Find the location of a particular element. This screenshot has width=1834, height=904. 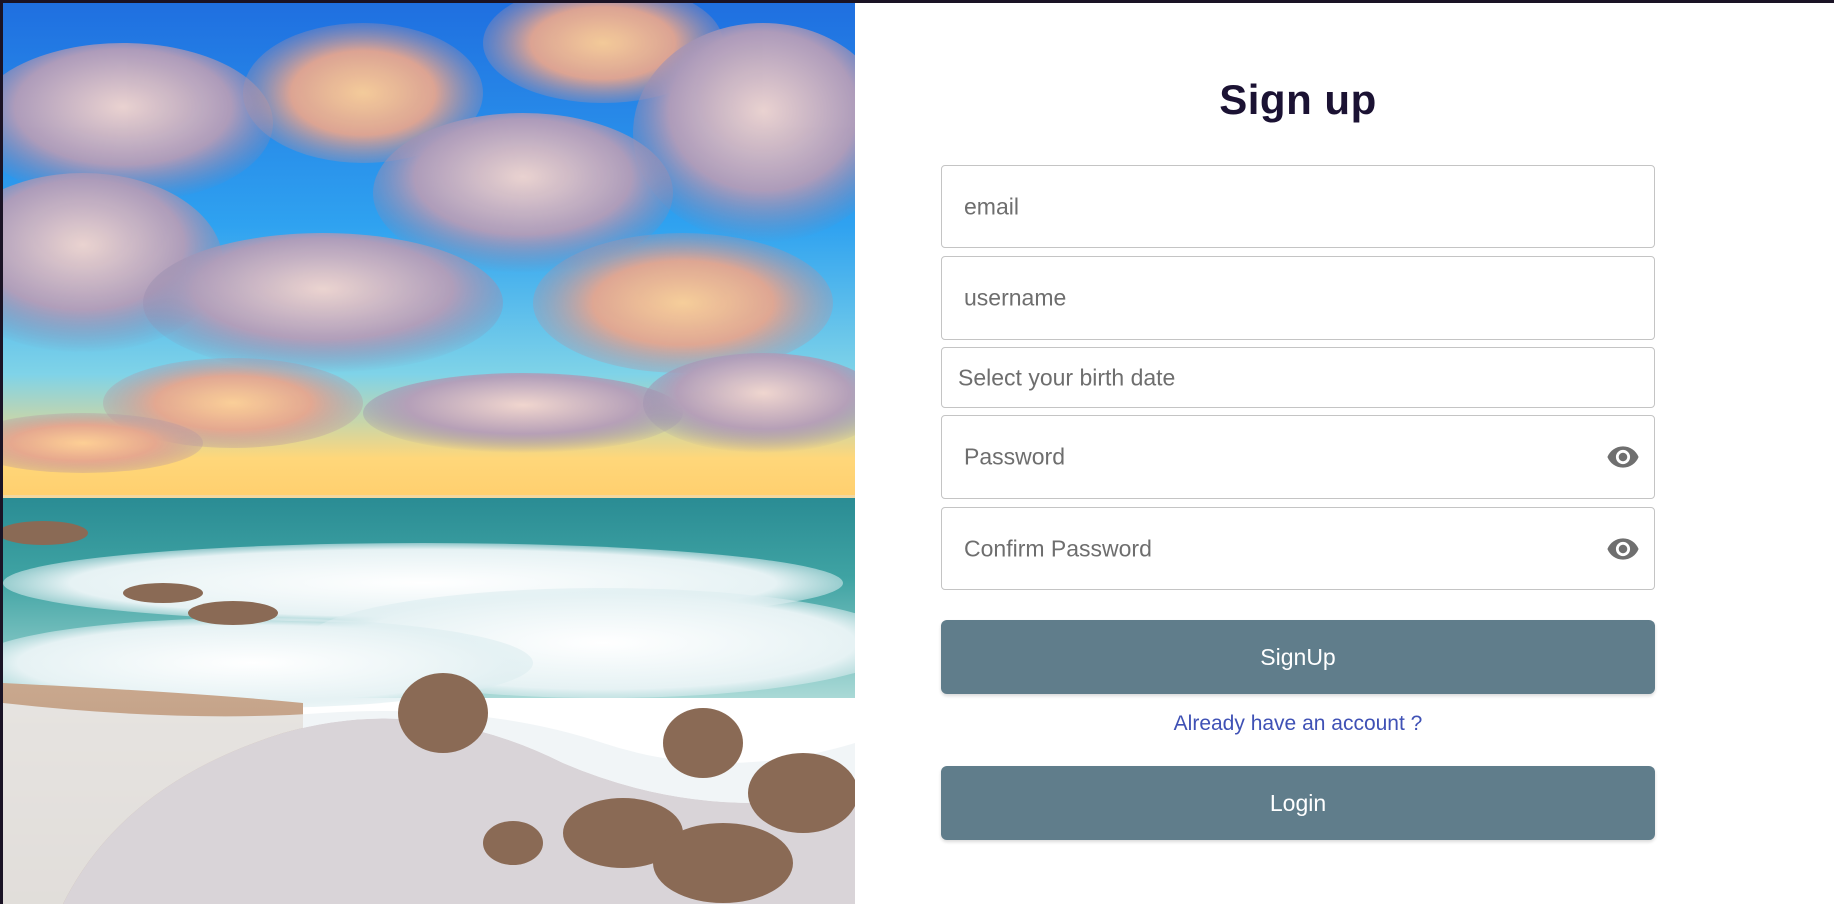

birthdate-field-container is located at coordinates (1298, 377).